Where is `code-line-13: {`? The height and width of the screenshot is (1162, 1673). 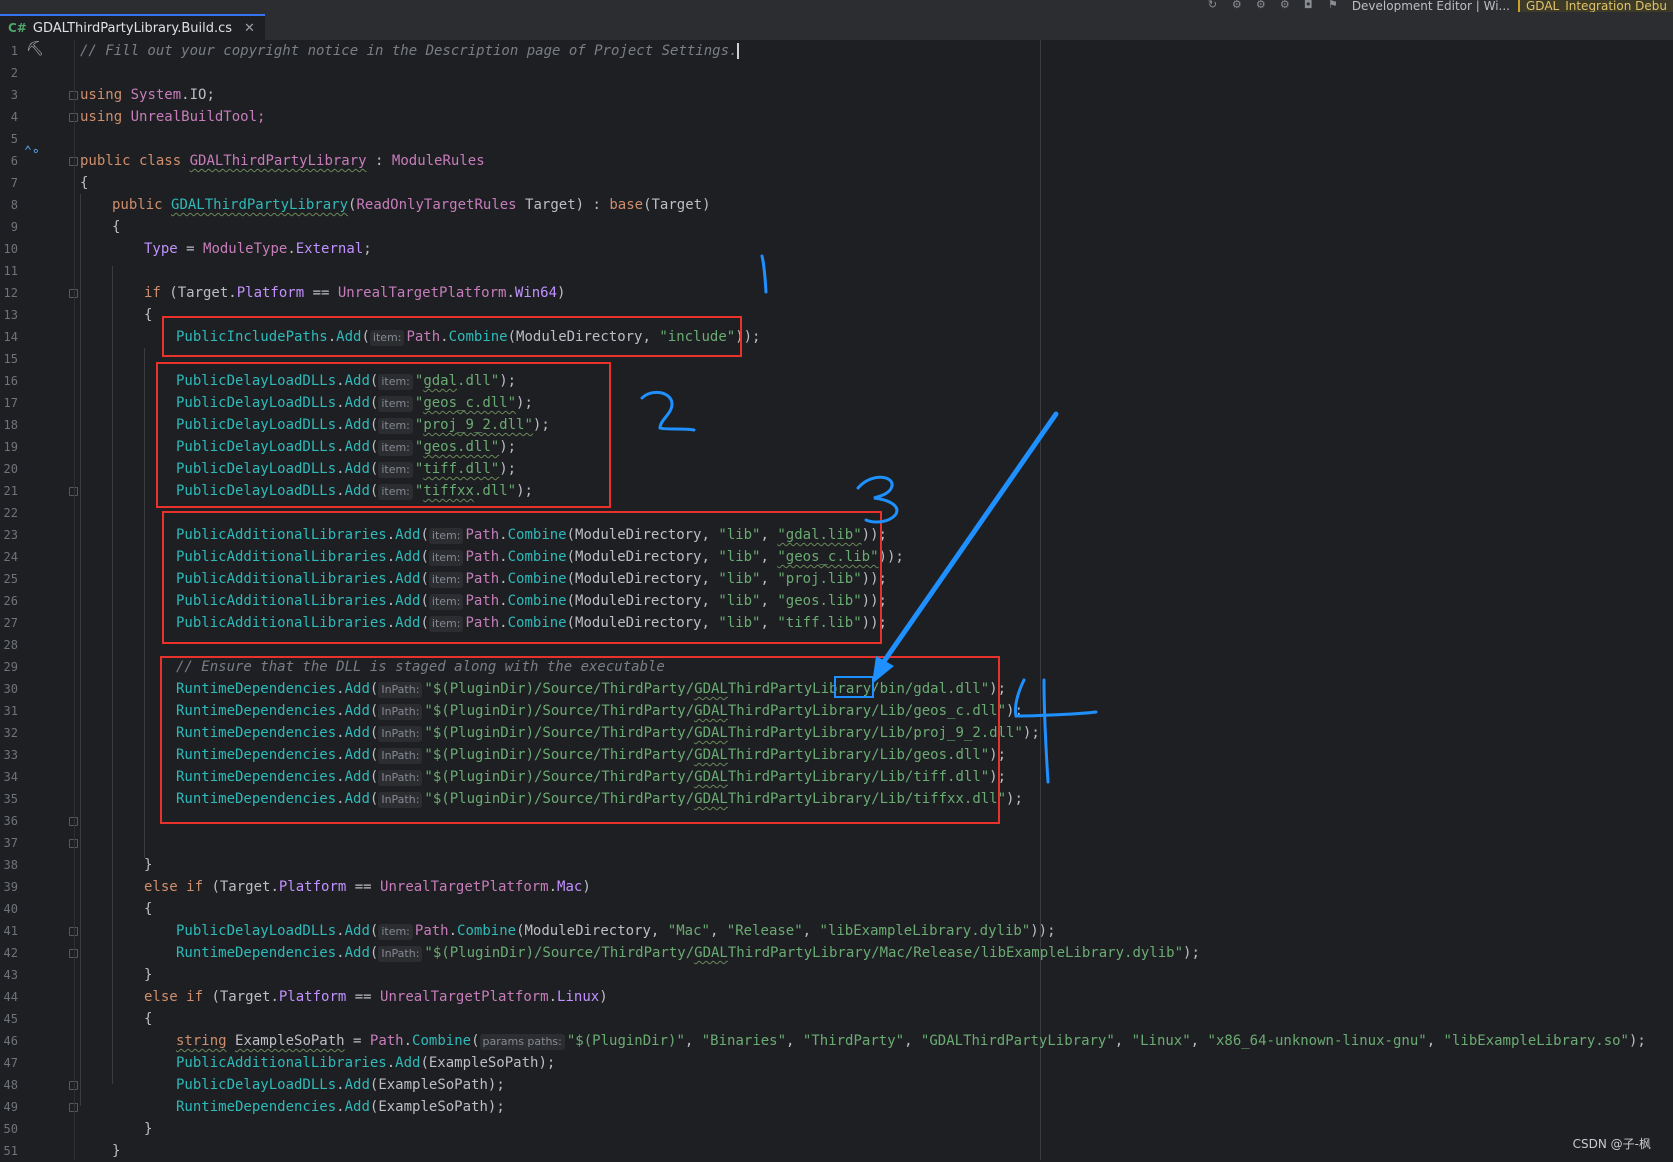
code-line-13: { is located at coordinates (148, 315).